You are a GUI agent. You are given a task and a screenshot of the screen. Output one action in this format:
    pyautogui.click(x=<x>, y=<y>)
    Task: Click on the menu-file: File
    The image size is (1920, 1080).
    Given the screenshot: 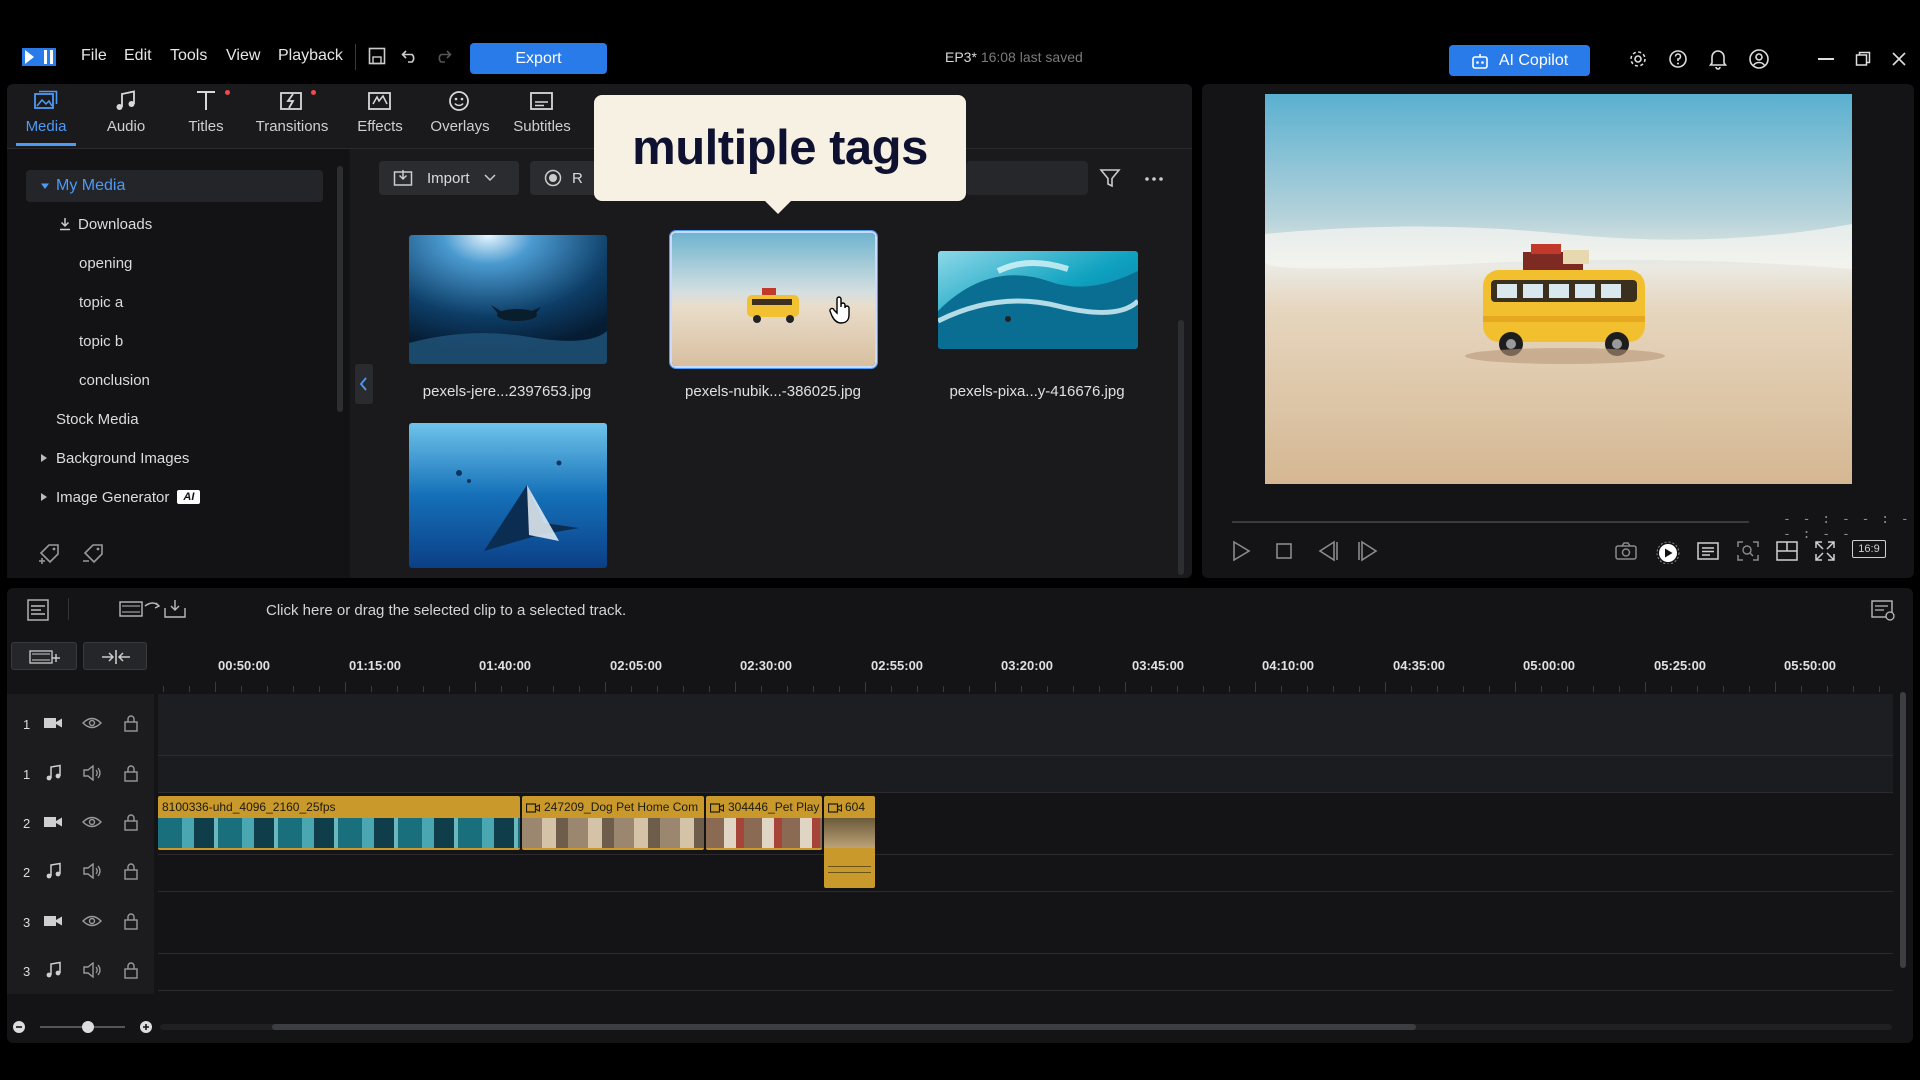 What is the action you would take?
    pyautogui.click(x=94, y=56)
    